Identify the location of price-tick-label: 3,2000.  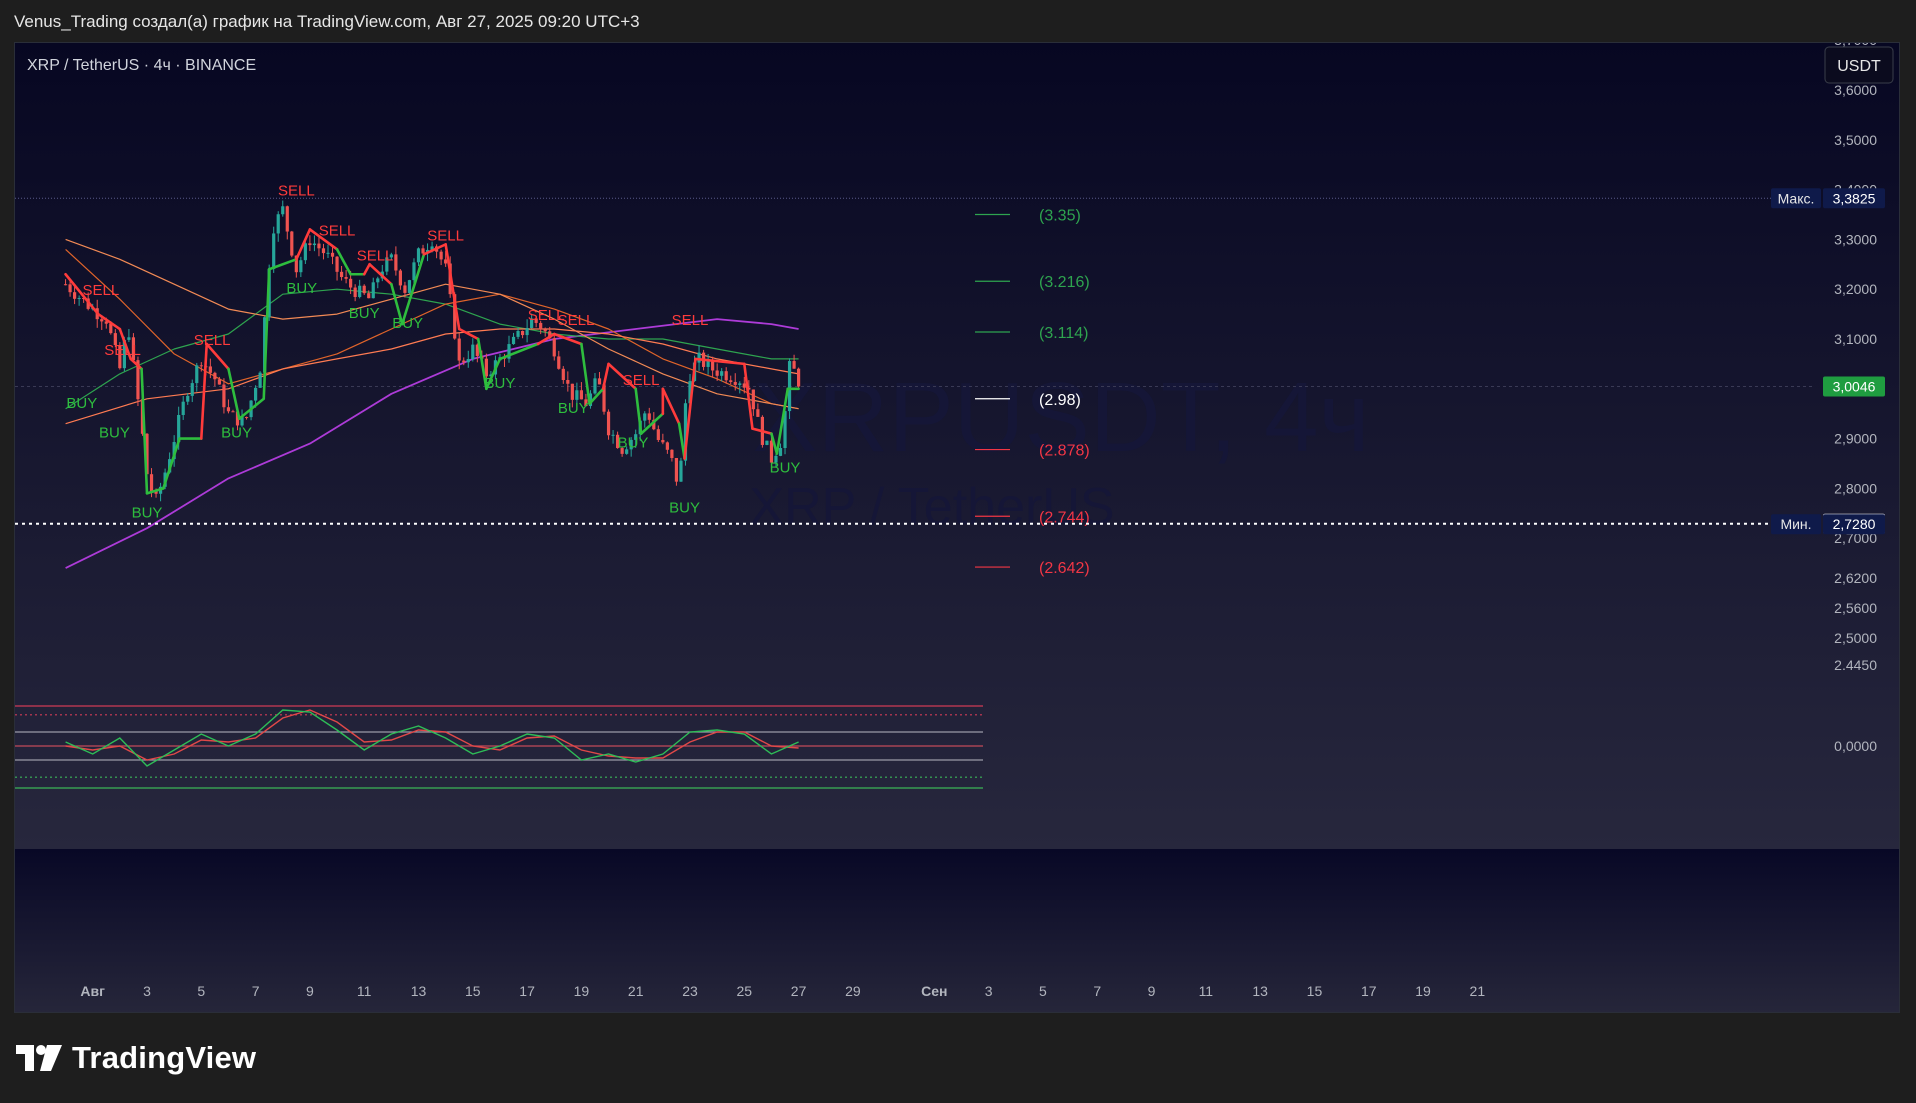
(1855, 289).